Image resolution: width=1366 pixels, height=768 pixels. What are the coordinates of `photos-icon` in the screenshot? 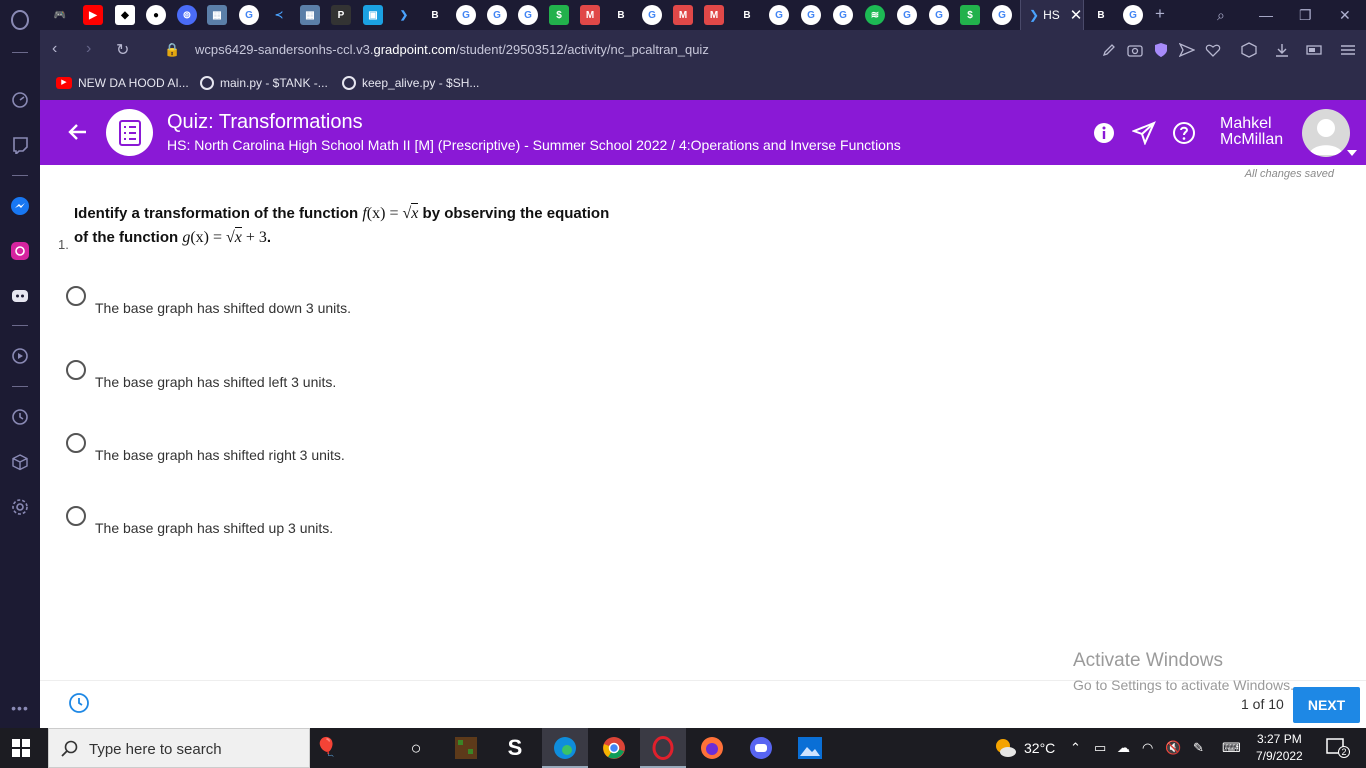 It's located at (810, 748).